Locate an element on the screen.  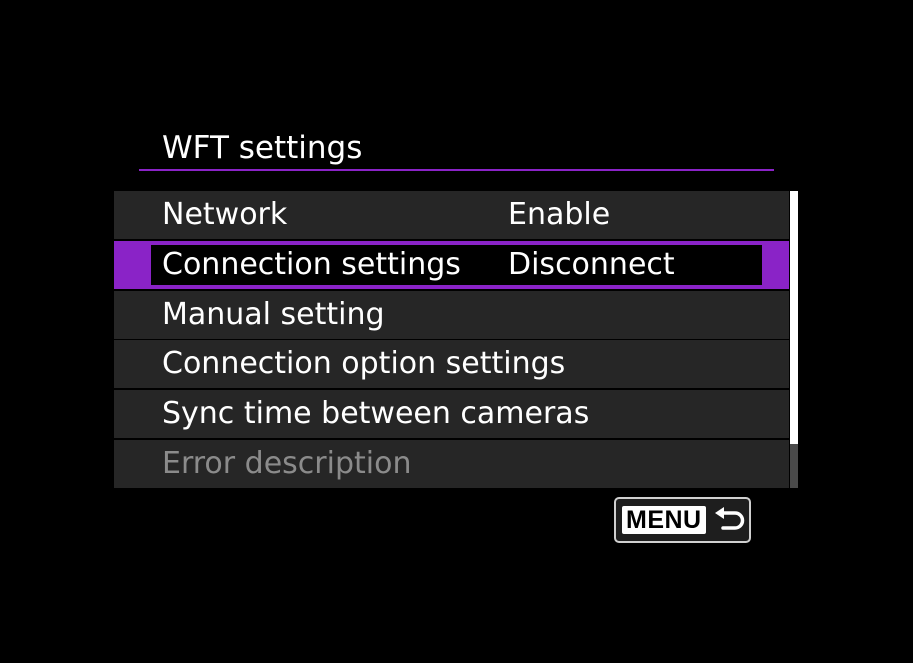
menu-item-label: Connection option settings is located at coordinates (364, 364).